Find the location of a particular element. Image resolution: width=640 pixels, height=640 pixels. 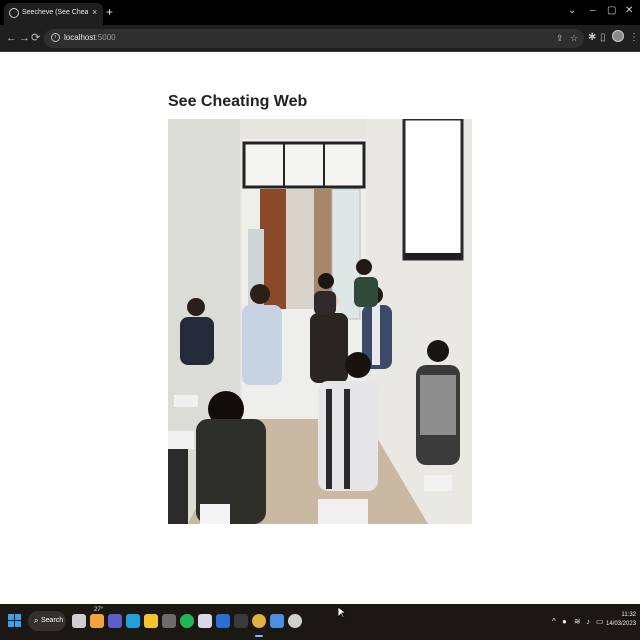

task-view-icon is located at coordinates (79, 621).